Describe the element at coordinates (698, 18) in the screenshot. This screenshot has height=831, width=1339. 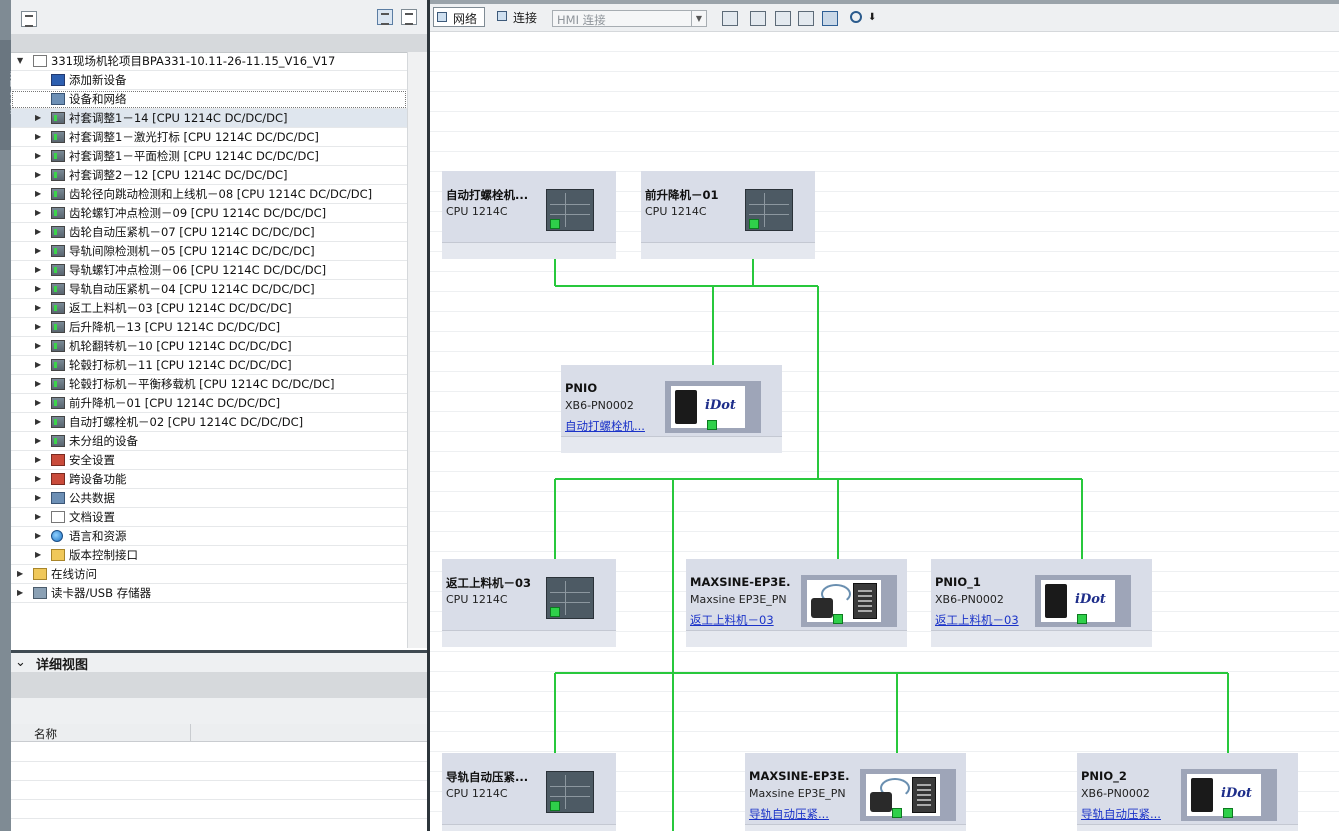
I see `chevron-down-icon: ▼` at that location.